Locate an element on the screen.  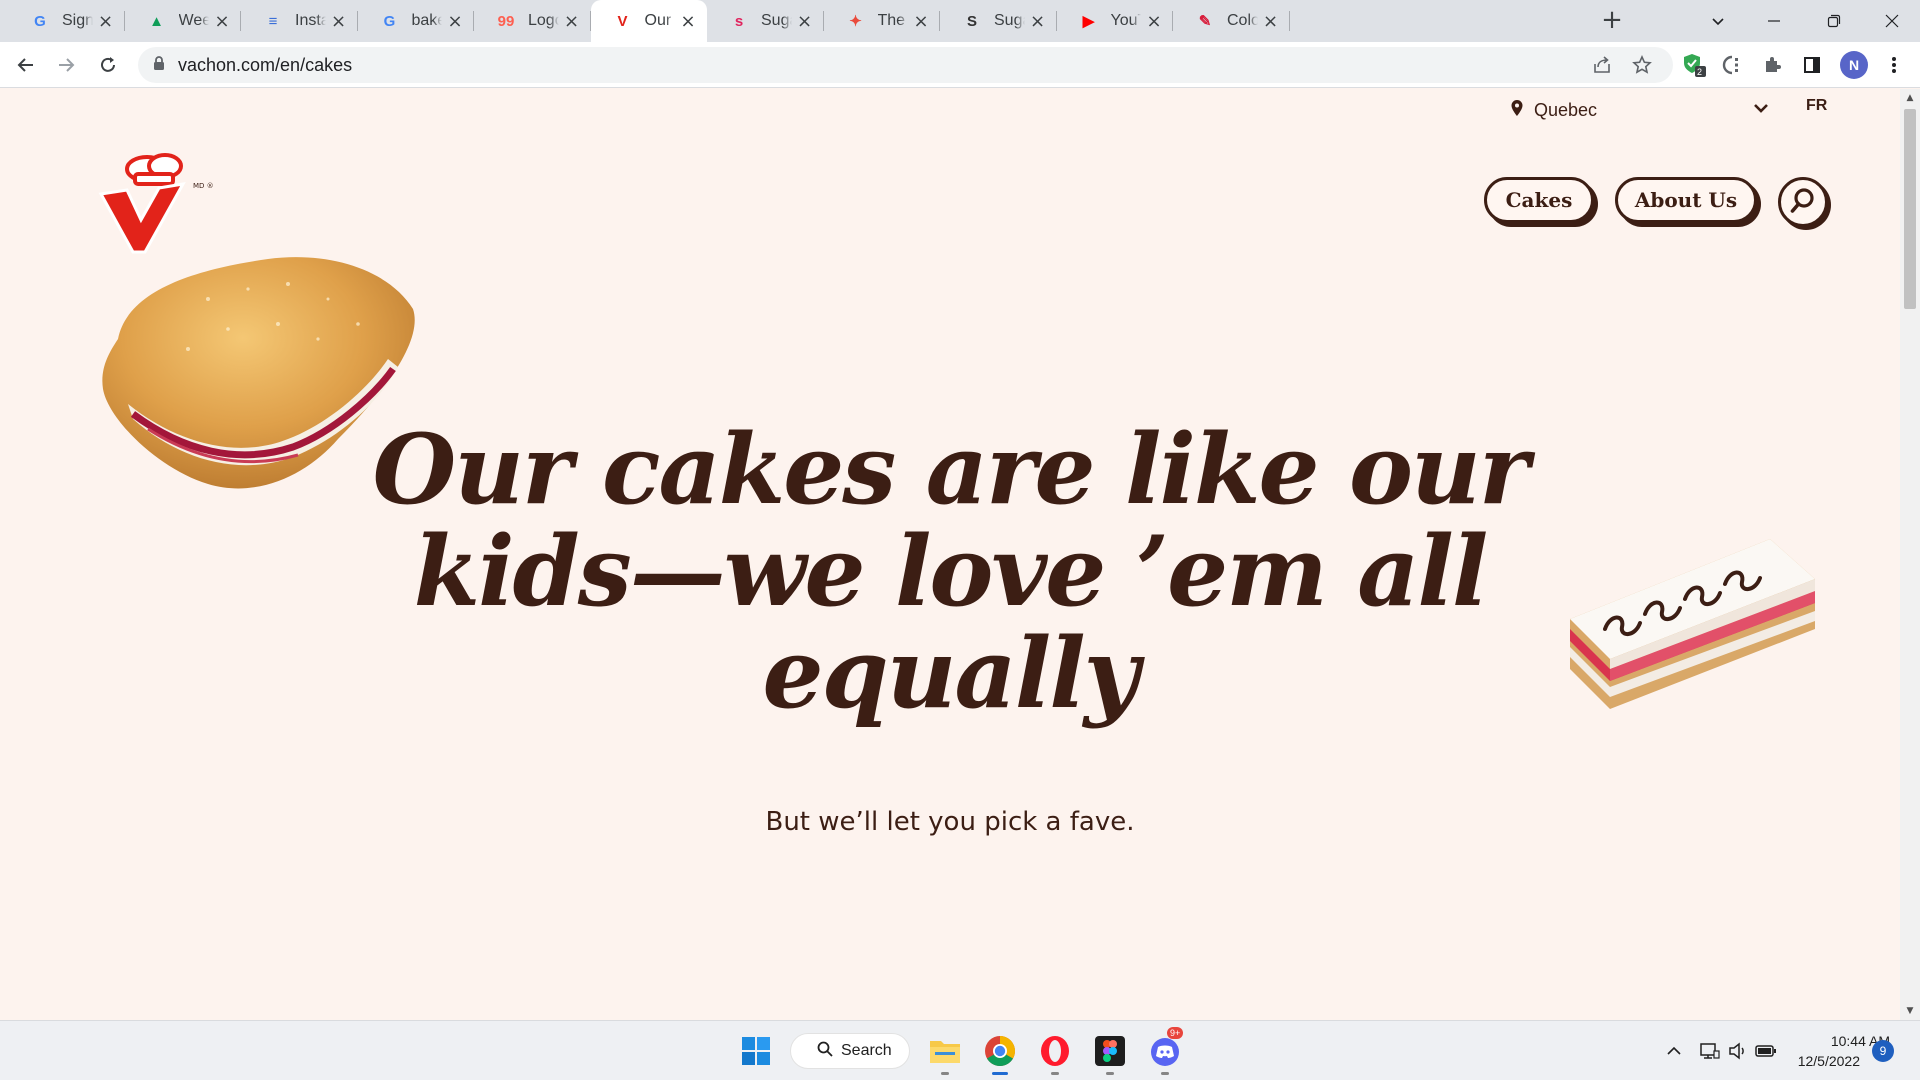
tab-title: The Best is located at coordinates (893, 20).